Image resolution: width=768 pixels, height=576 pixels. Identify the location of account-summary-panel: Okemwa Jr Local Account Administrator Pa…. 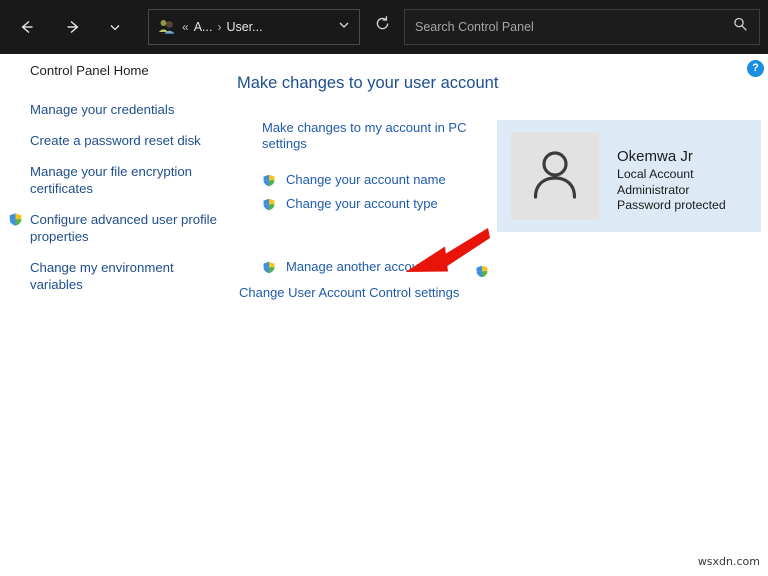
(629, 176).